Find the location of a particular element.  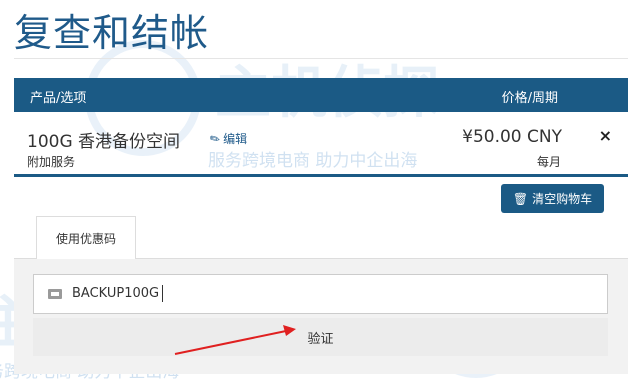

header-price-column: 价格/周期 is located at coordinates (529, 98).